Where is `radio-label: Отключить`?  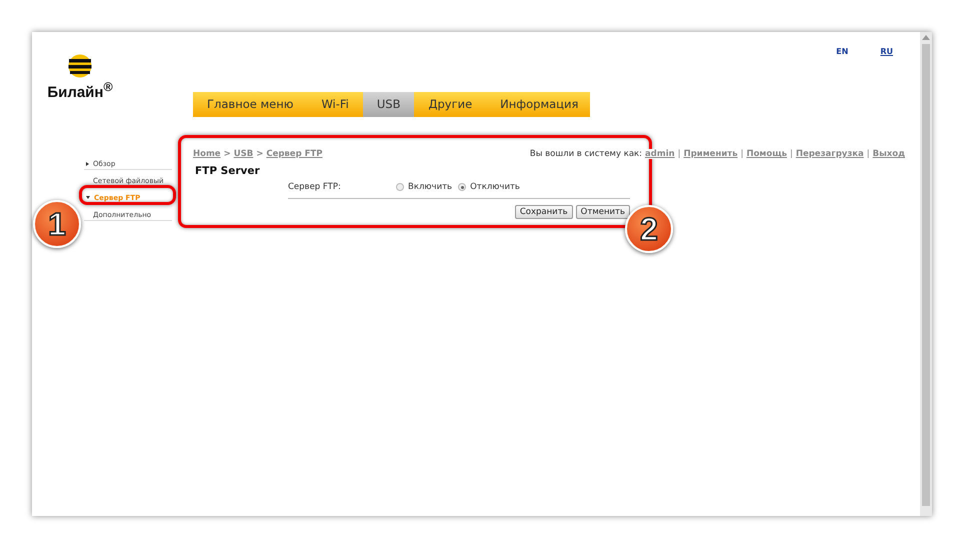 radio-label: Отключить is located at coordinates (495, 187).